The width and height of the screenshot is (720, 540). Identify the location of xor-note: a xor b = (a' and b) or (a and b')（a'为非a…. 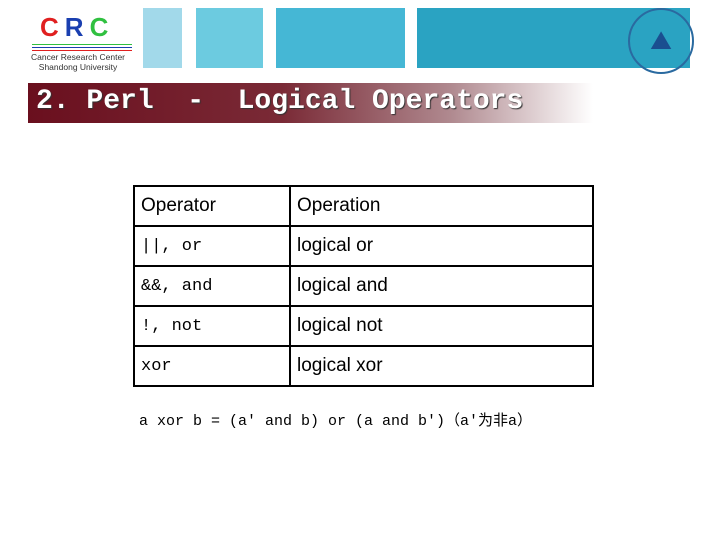
(336, 421).